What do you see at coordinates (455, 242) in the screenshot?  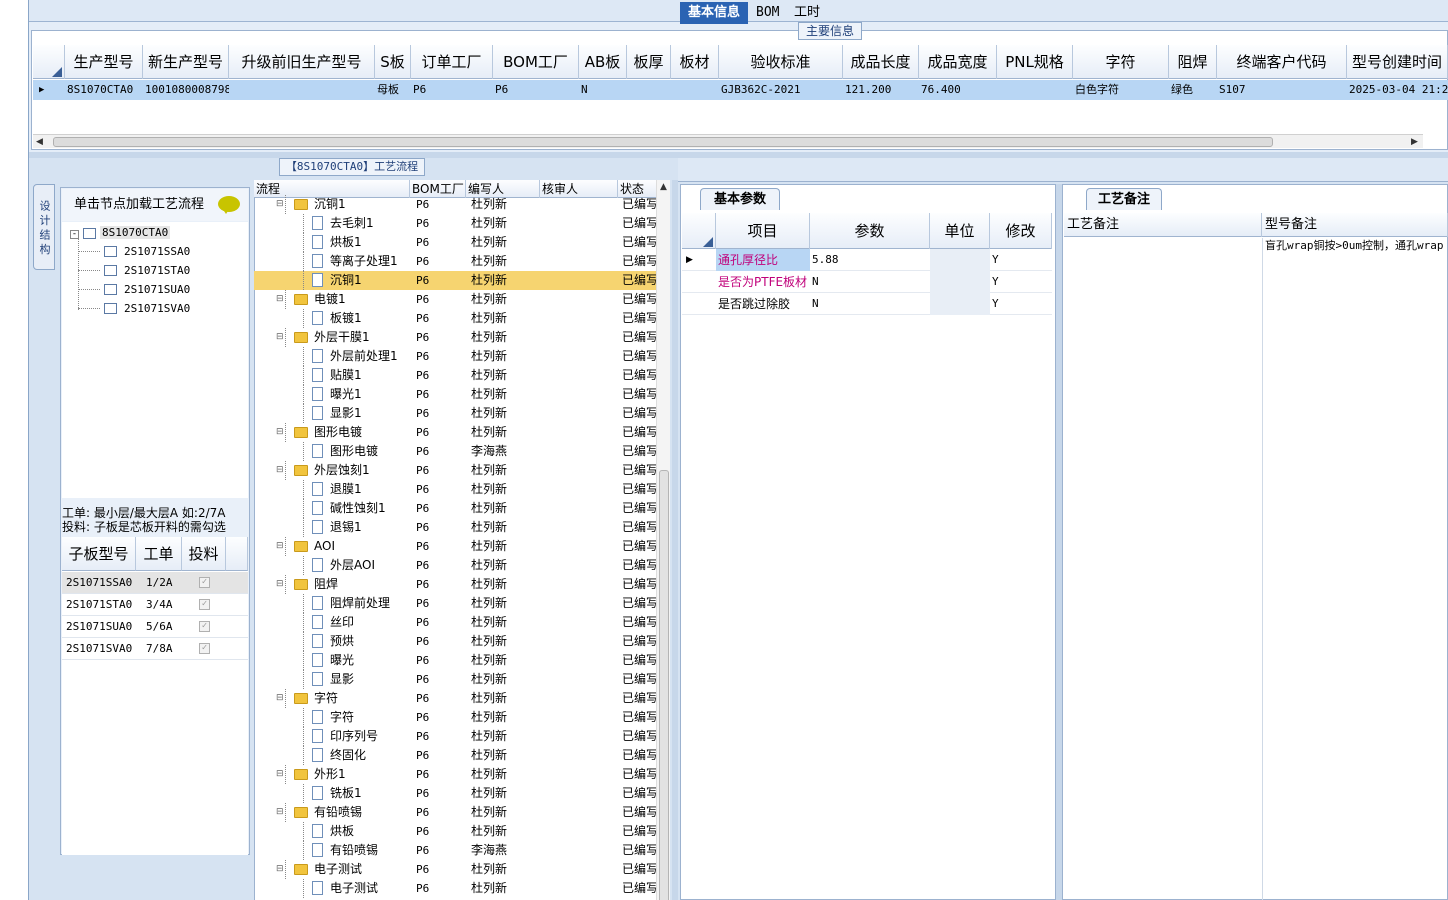 I see `process-row: 烘板1 P6 杜列新 已编写` at bounding box center [455, 242].